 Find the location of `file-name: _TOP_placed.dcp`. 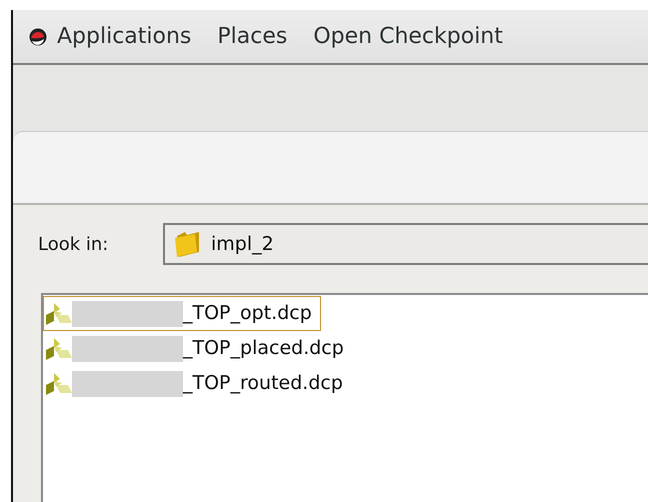

file-name: _TOP_placed.dcp is located at coordinates (263, 349).